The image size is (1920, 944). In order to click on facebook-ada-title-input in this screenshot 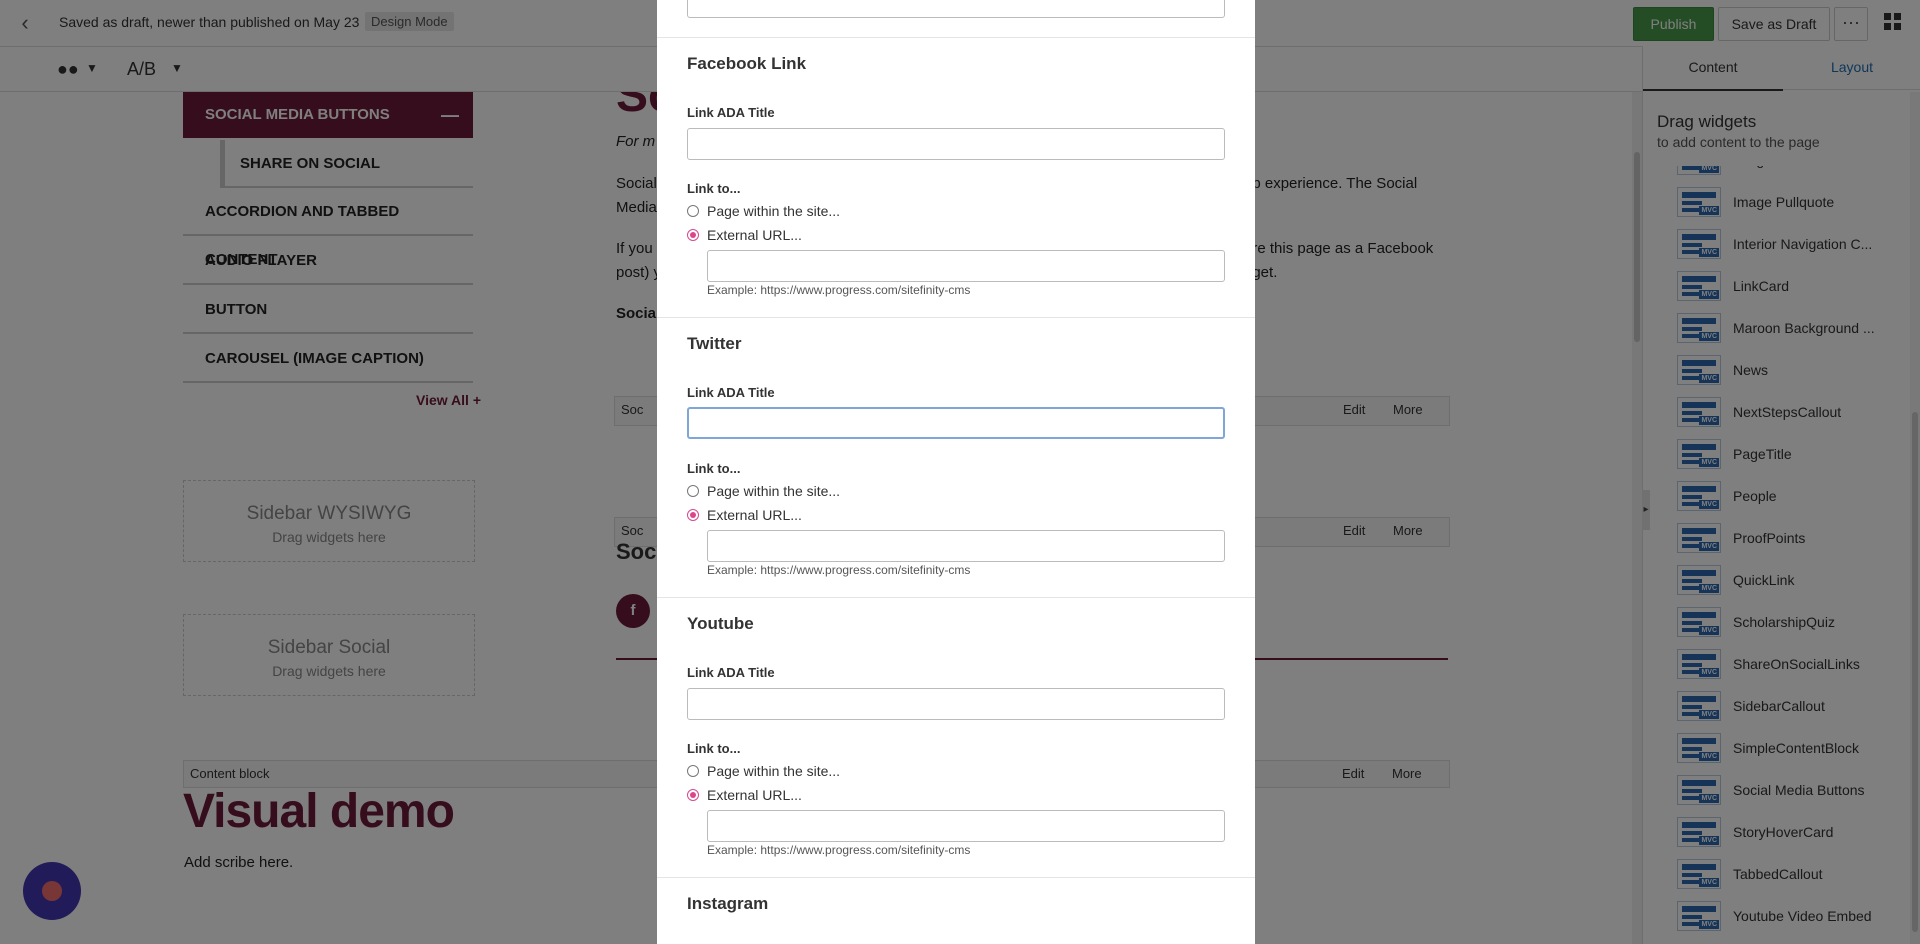, I will do `click(956, 144)`.